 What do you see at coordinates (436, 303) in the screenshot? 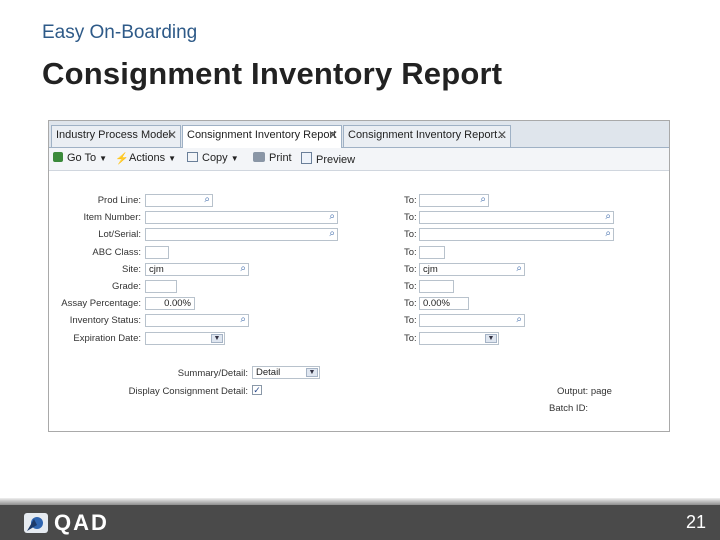
I see `assay-to-value: 0.00%` at bounding box center [436, 303].